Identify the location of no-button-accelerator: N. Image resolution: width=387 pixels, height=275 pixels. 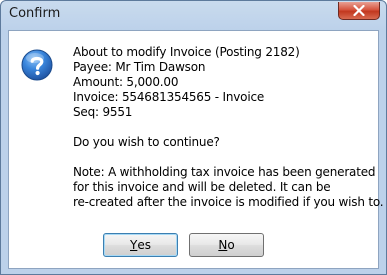
(223, 245).